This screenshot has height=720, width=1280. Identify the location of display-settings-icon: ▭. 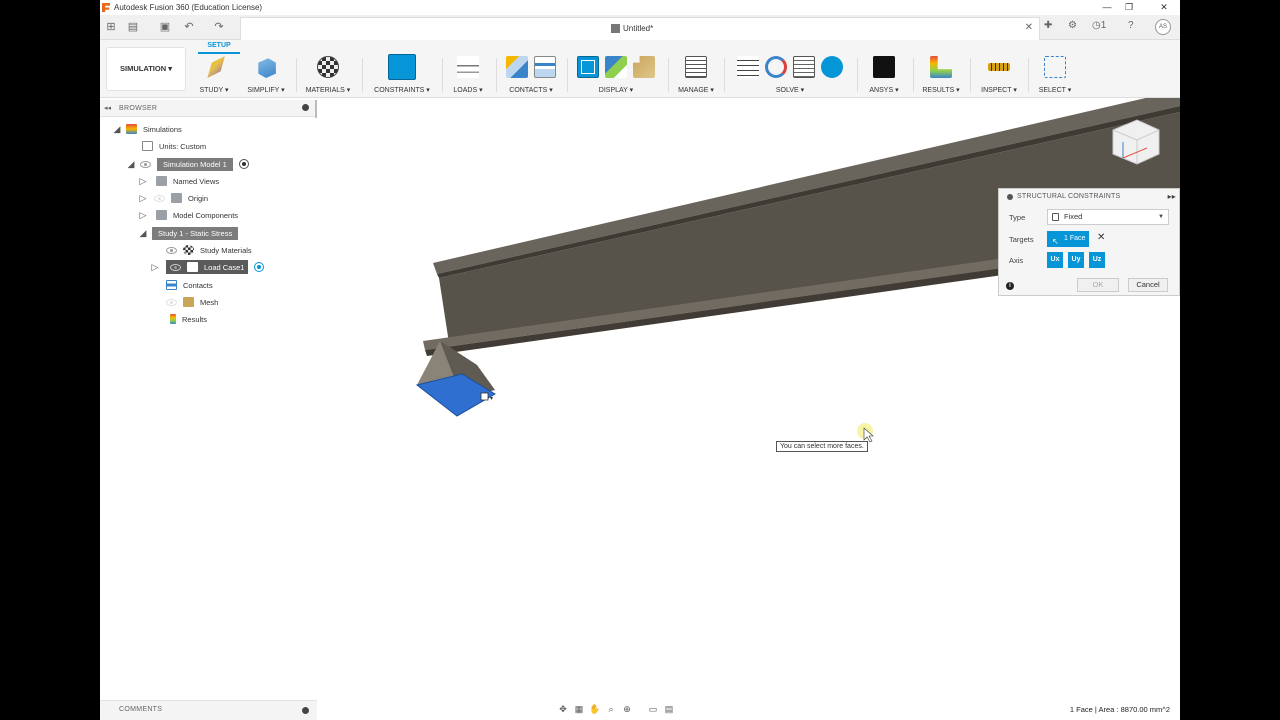
(653, 709).